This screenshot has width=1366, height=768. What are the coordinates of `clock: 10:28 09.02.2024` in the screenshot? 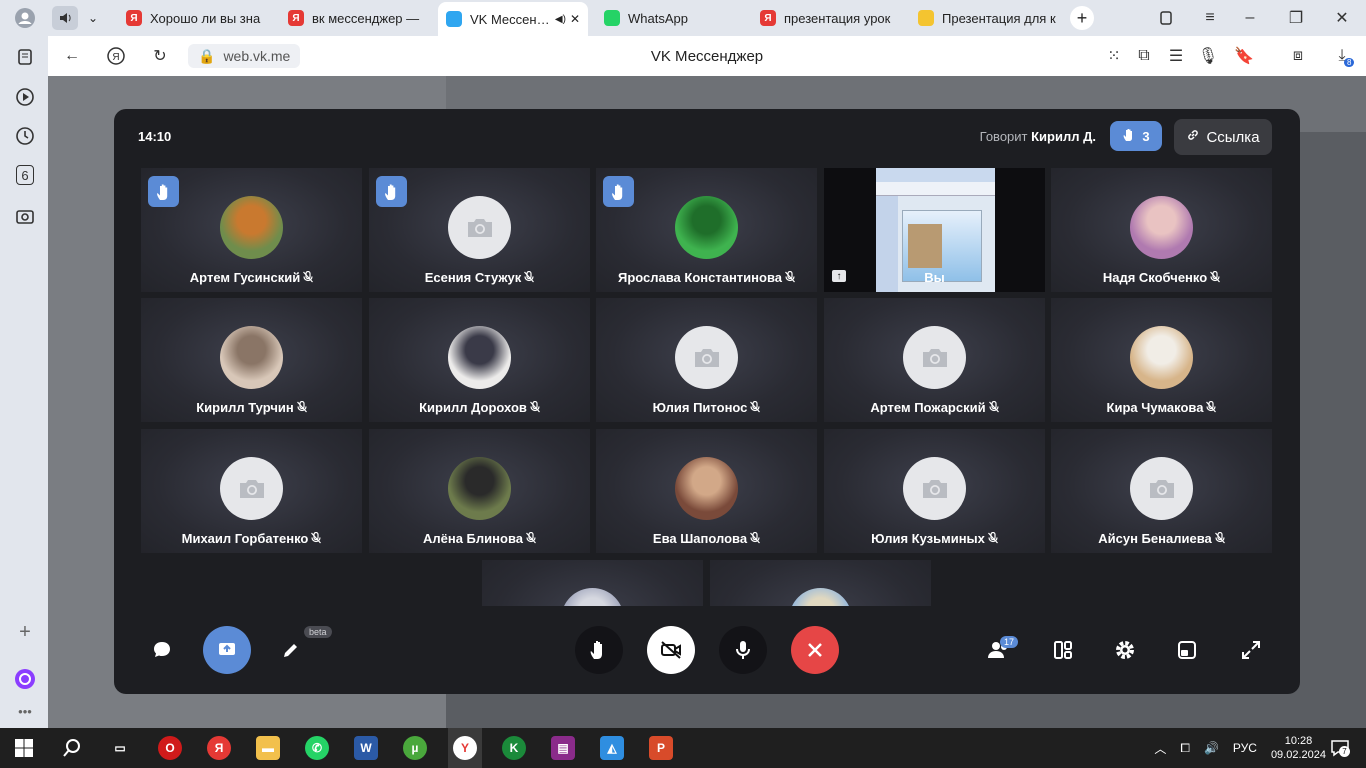 It's located at (1298, 748).